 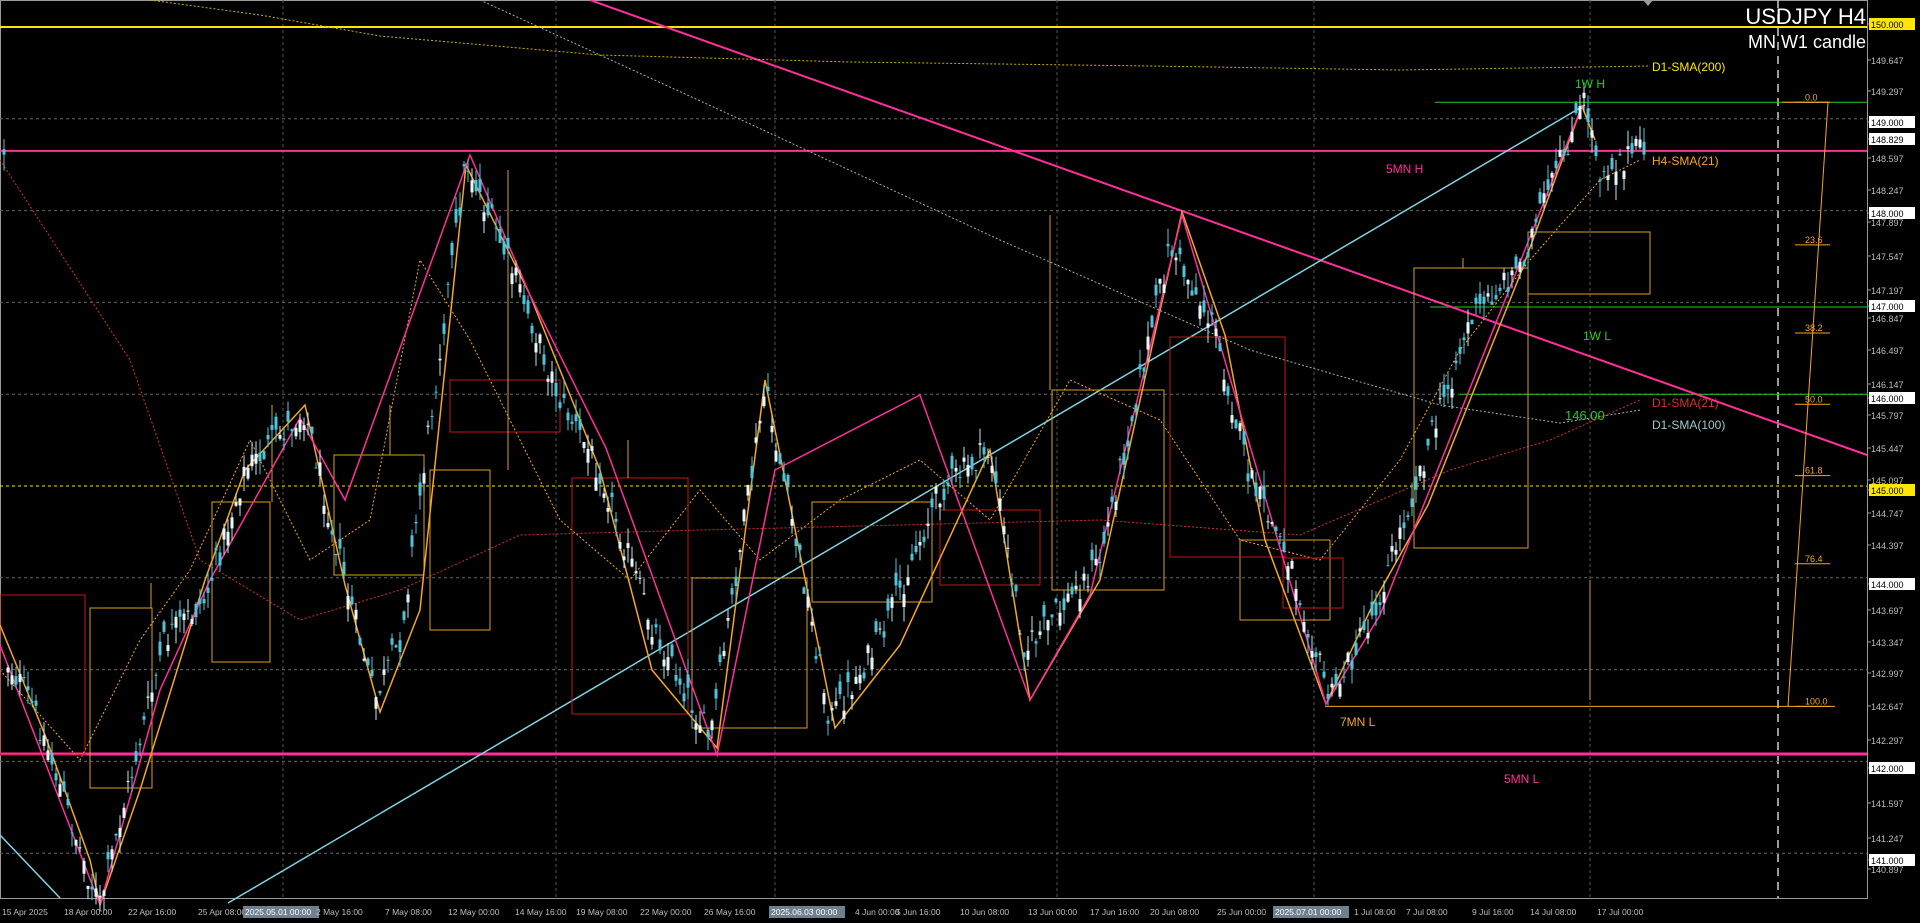 I want to click on time-axis-label: 7 May 08:00, so click(x=408, y=912).